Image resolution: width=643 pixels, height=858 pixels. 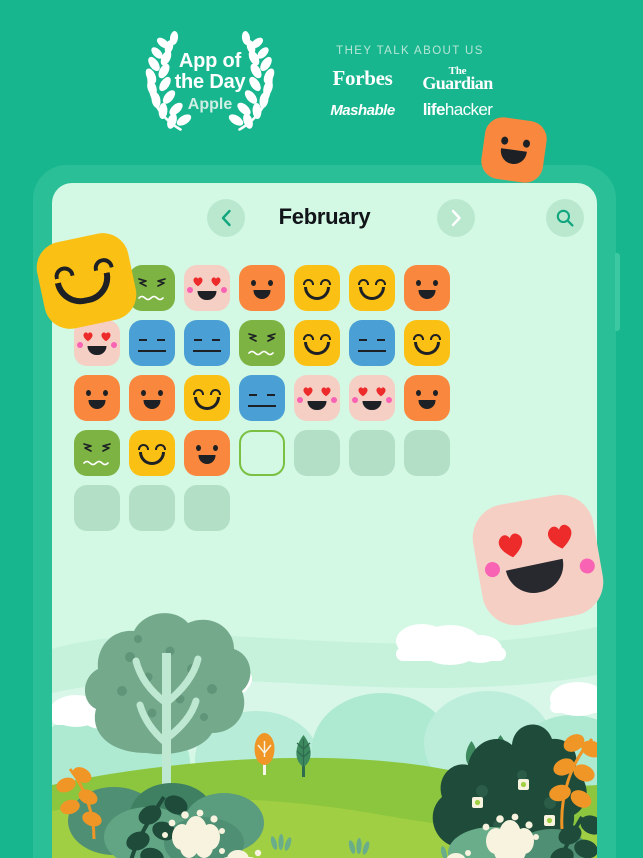 I want to click on search-icon, so click(x=565, y=218).